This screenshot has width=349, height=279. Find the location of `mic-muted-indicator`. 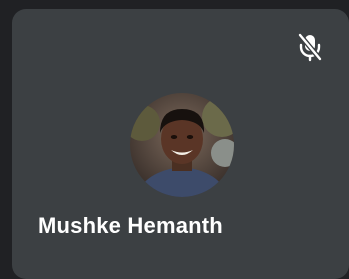

mic-muted-indicator is located at coordinates (310, 47).